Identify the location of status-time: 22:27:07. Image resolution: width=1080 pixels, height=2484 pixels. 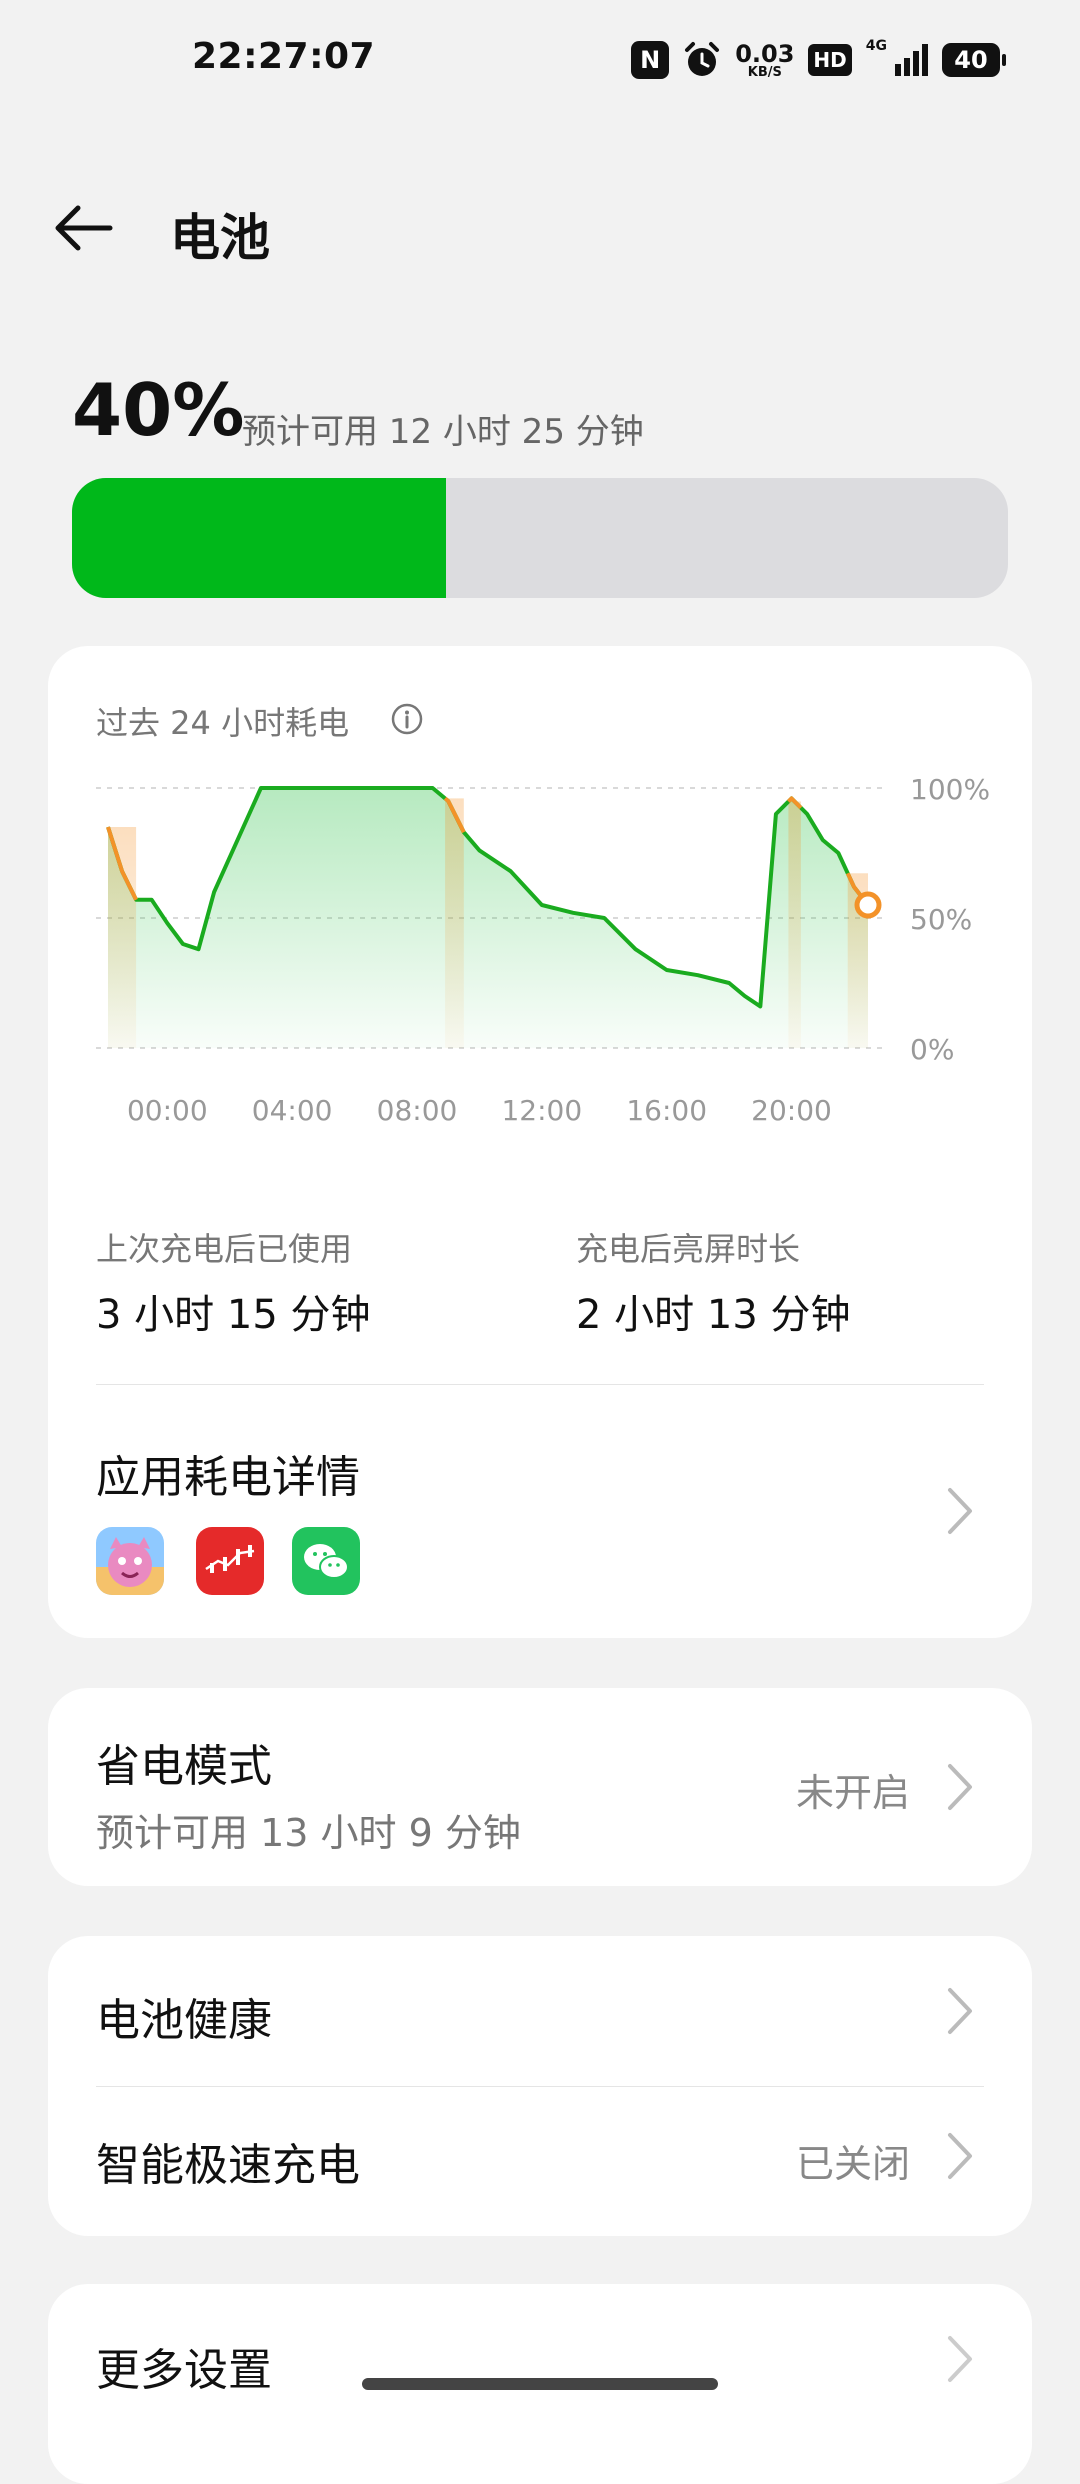
(284, 56).